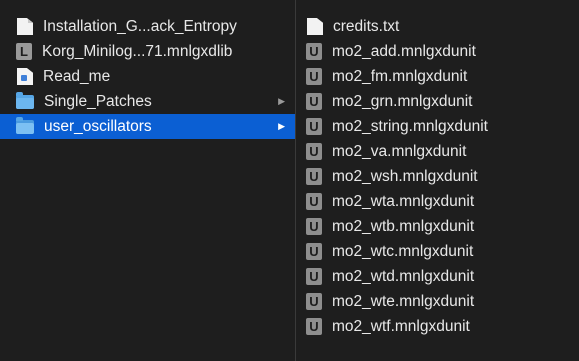 The image size is (579, 361). What do you see at coordinates (401, 326) in the screenshot?
I see `file-name: mo2_wtf.mnlgxdunit` at bounding box center [401, 326].